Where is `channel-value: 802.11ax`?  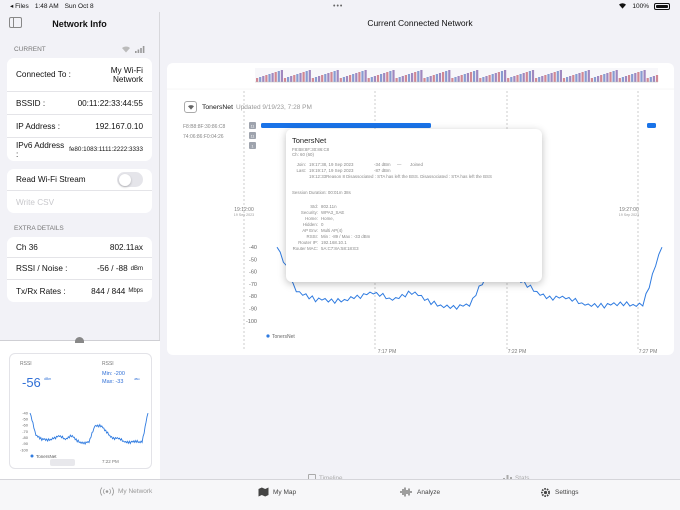 channel-value: 802.11ax is located at coordinates (126, 247).